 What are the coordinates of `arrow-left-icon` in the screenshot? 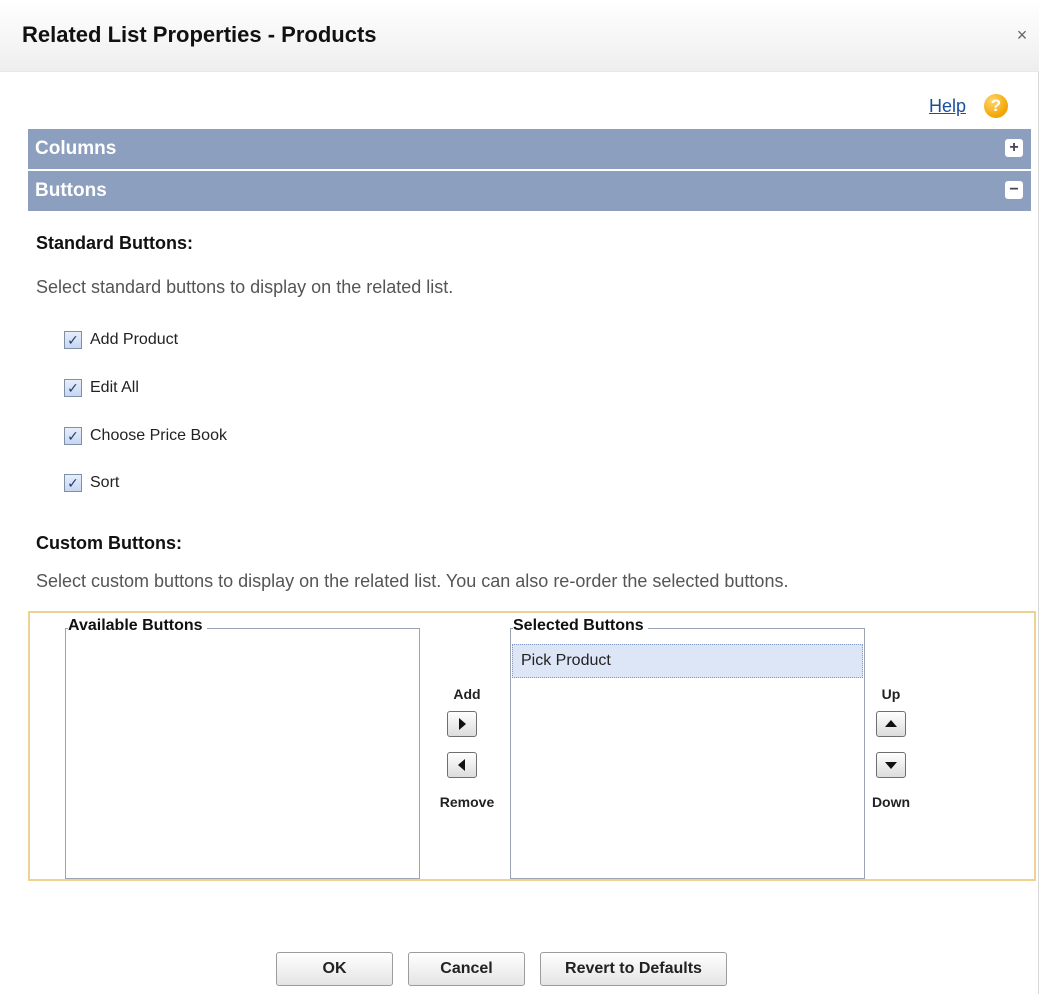 It's located at (461, 765).